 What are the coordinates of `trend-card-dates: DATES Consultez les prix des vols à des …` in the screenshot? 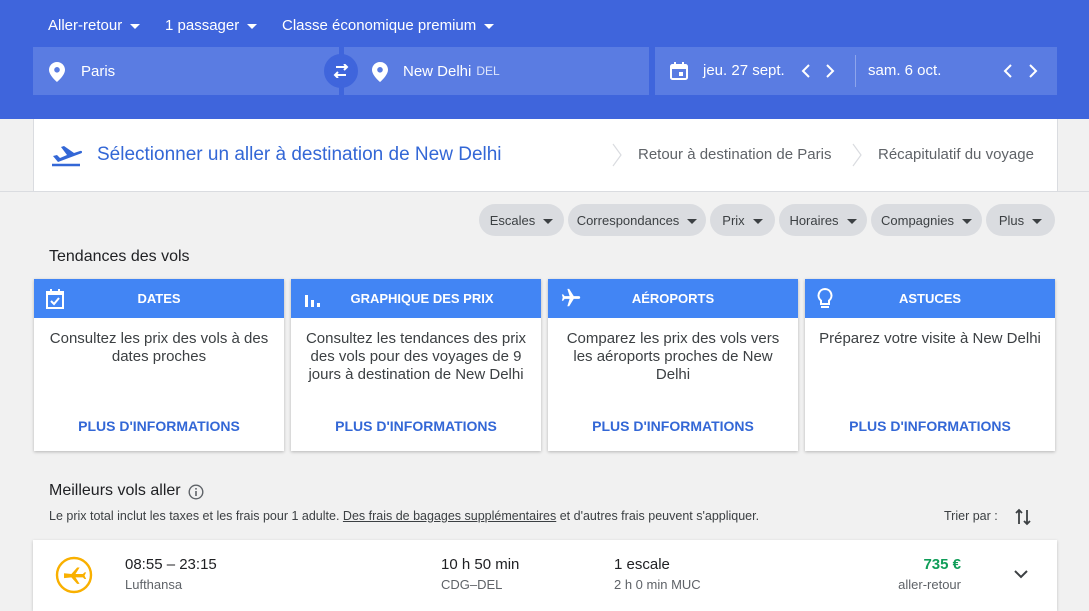 It's located at (159, 365).